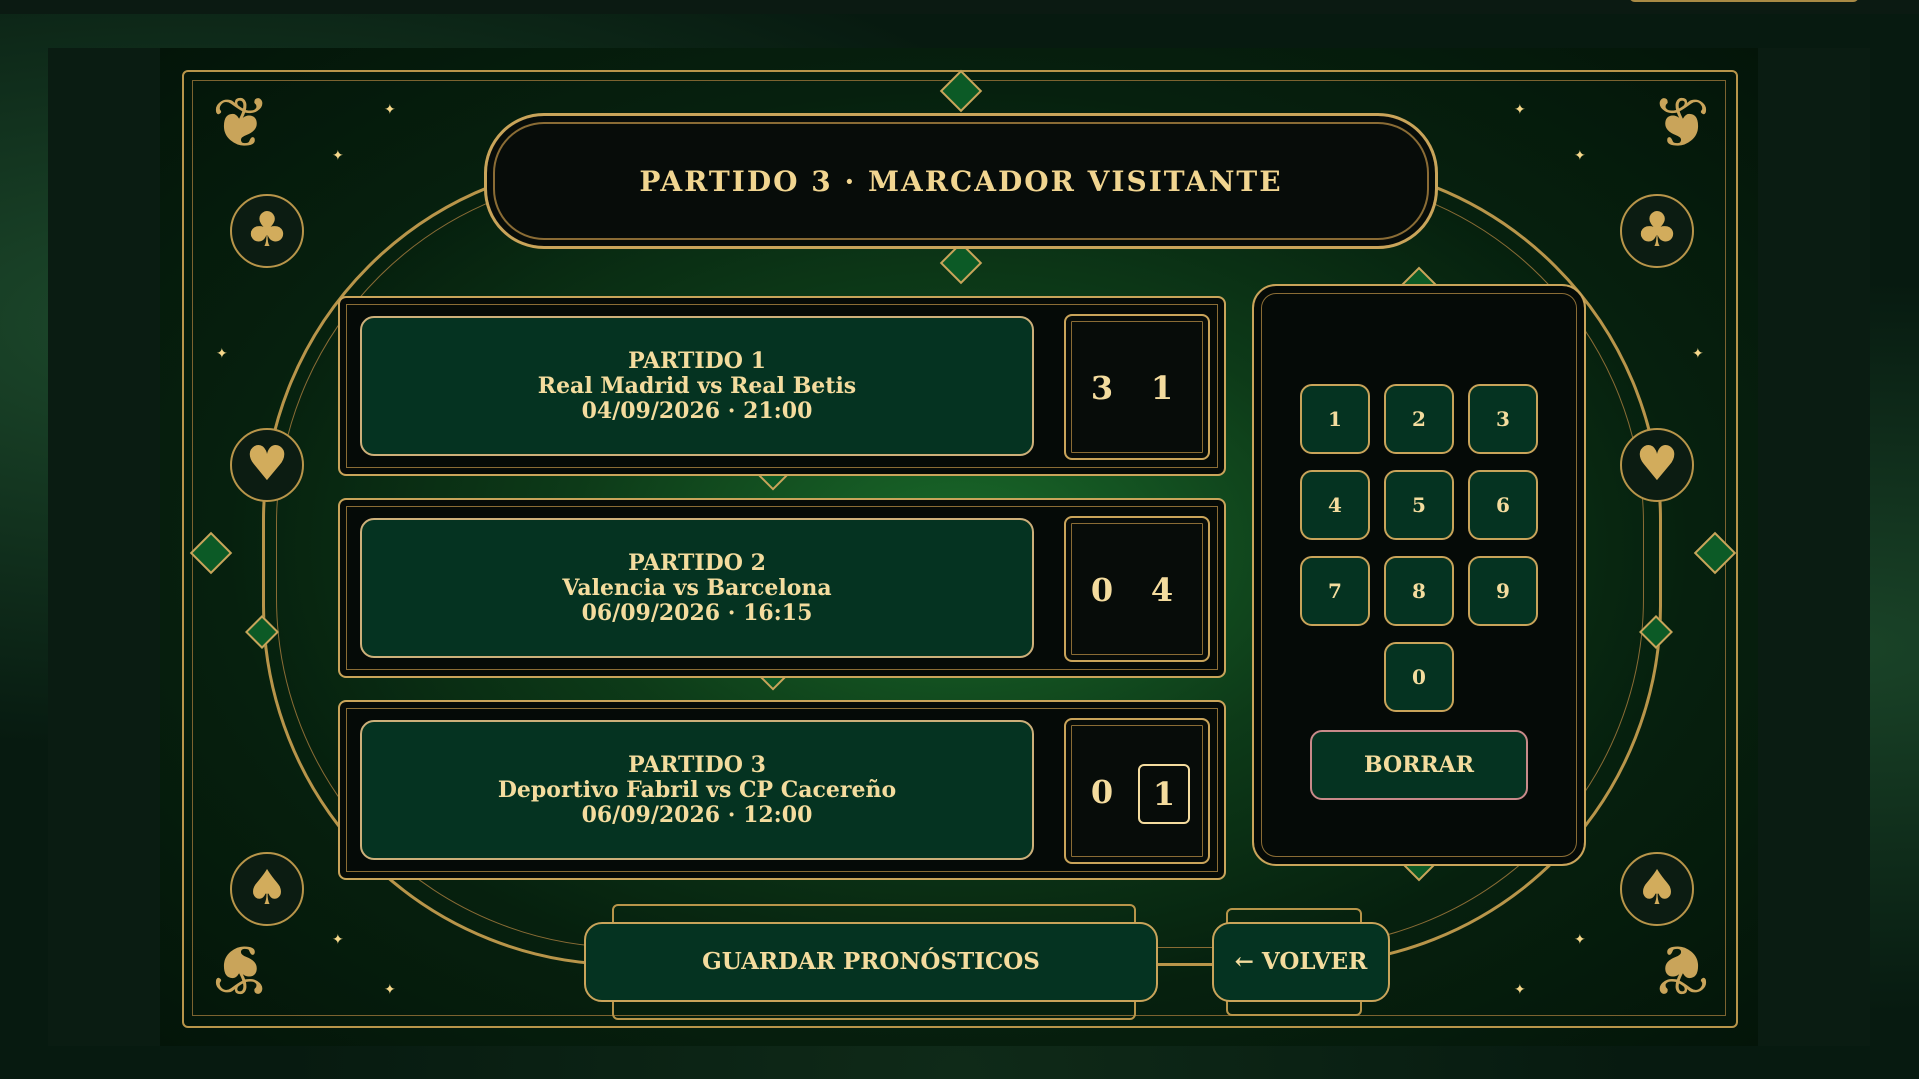 The image size is (1919, 1079). Describe the element at coordinates (1419, 591) in the screenshot. I see `key-8: 8` at that location.